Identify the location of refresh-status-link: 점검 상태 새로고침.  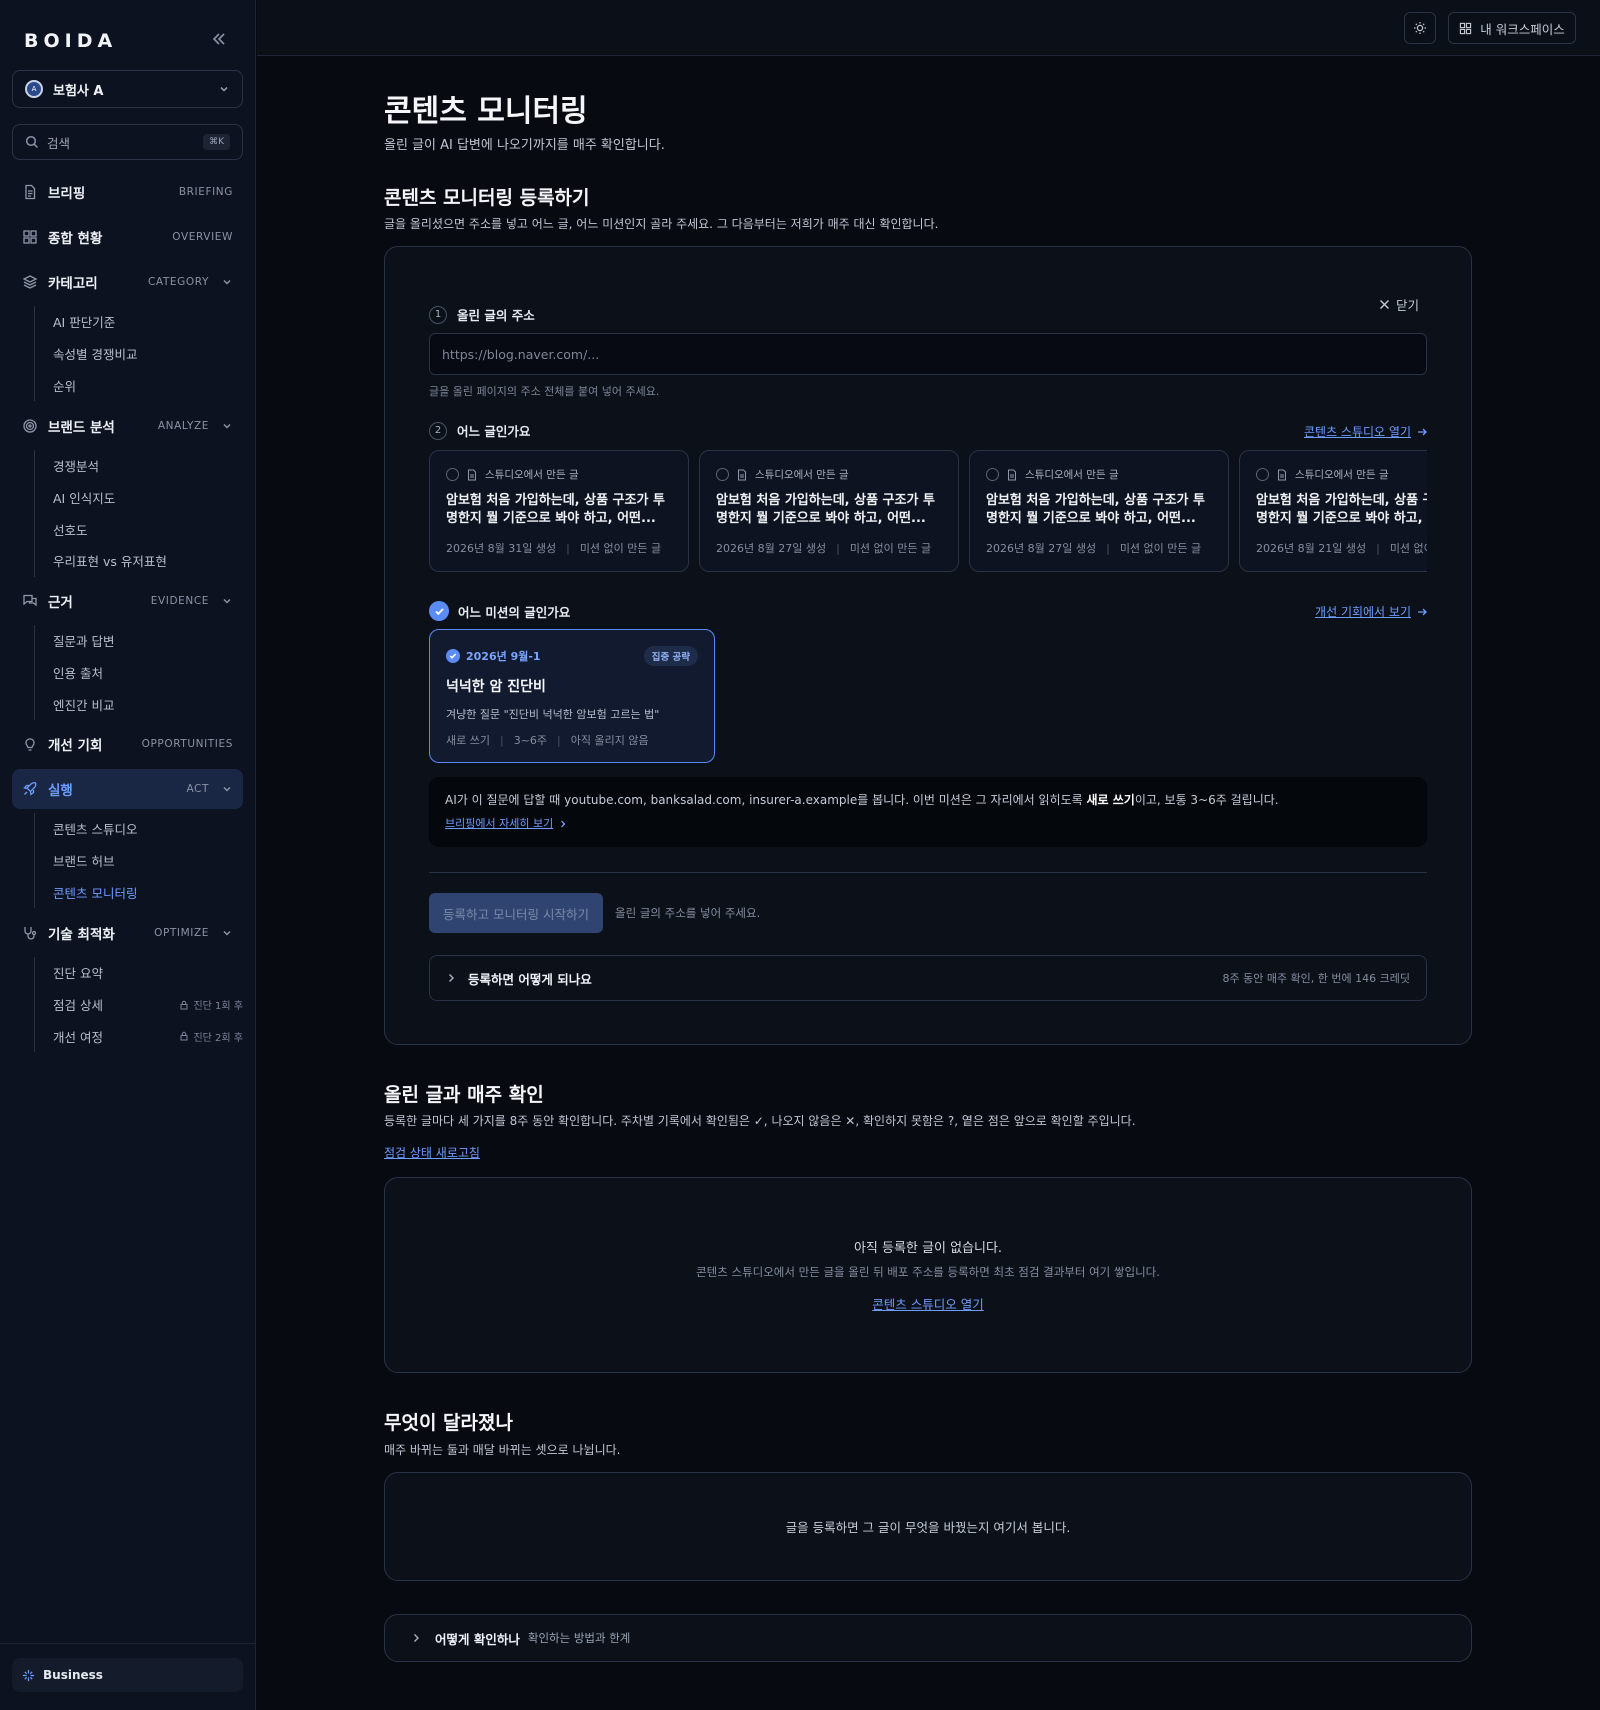
(432, 1152).